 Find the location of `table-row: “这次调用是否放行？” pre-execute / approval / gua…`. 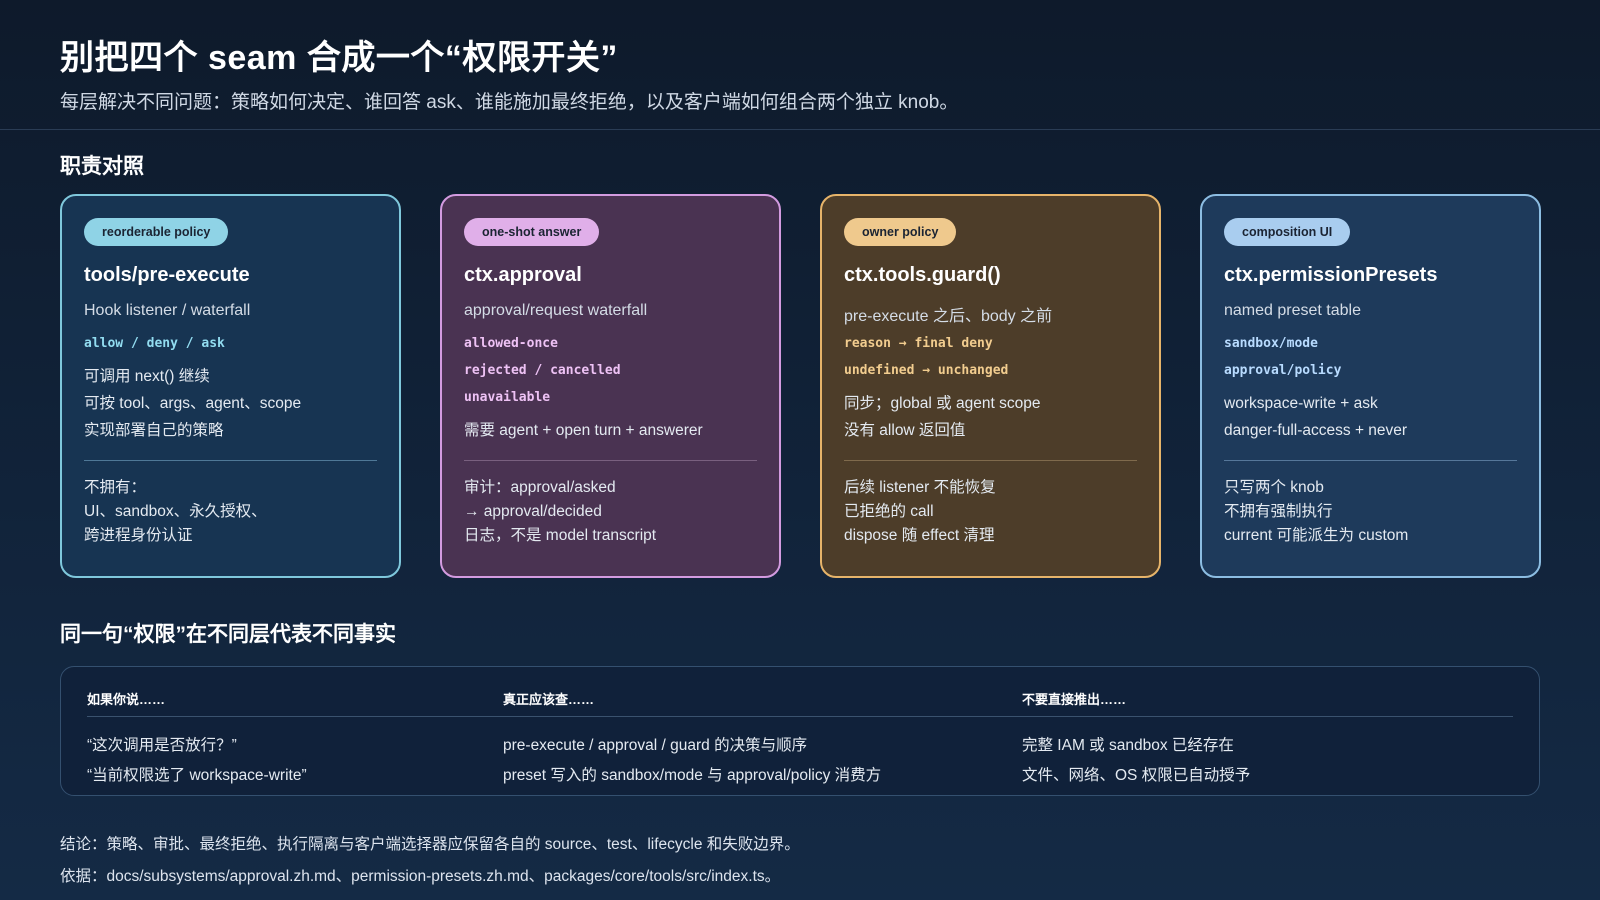

table-row: “这次调用是否放行？” pre-execute / approval / gua… is located at coordinates (800, 742).